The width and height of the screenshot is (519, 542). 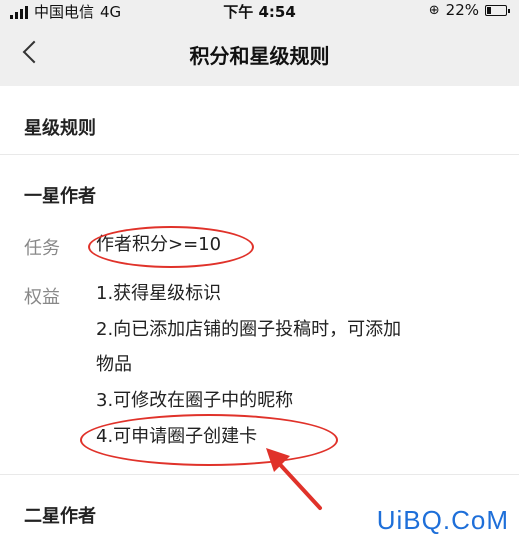 I want to click on section-title: 星级规则, so click(x=60, y=128).